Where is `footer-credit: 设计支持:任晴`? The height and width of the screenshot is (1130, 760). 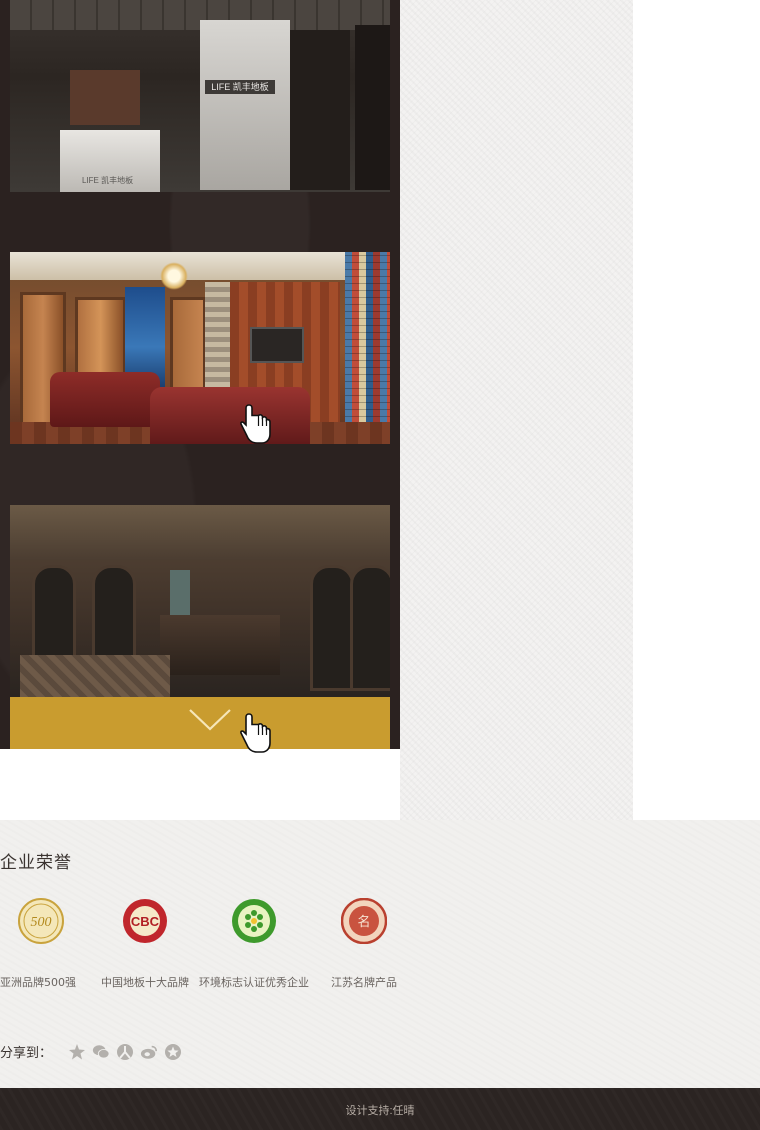 footer-credit: 设计支持:任晴 is located at coordinates (380, 1111).